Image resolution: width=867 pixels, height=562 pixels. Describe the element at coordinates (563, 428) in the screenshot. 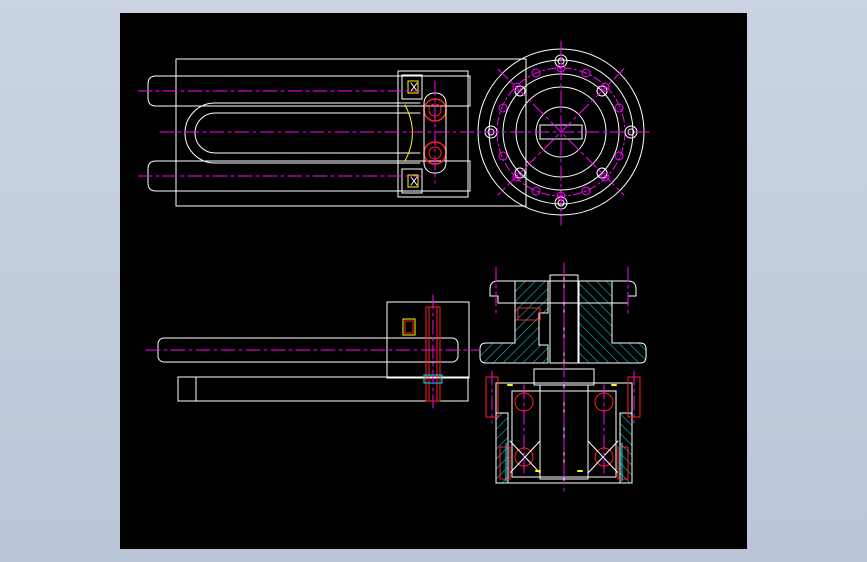

I see `cap-screws` at that location.